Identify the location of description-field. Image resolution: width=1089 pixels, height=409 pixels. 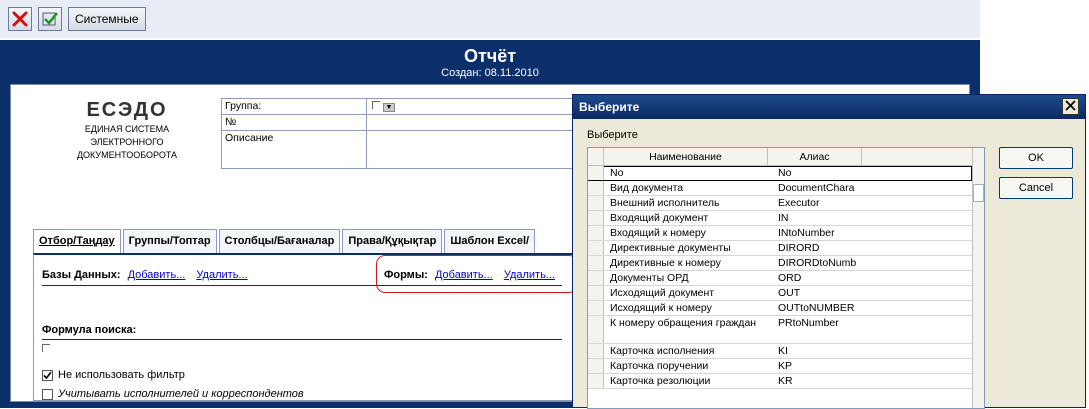
(473, 149).